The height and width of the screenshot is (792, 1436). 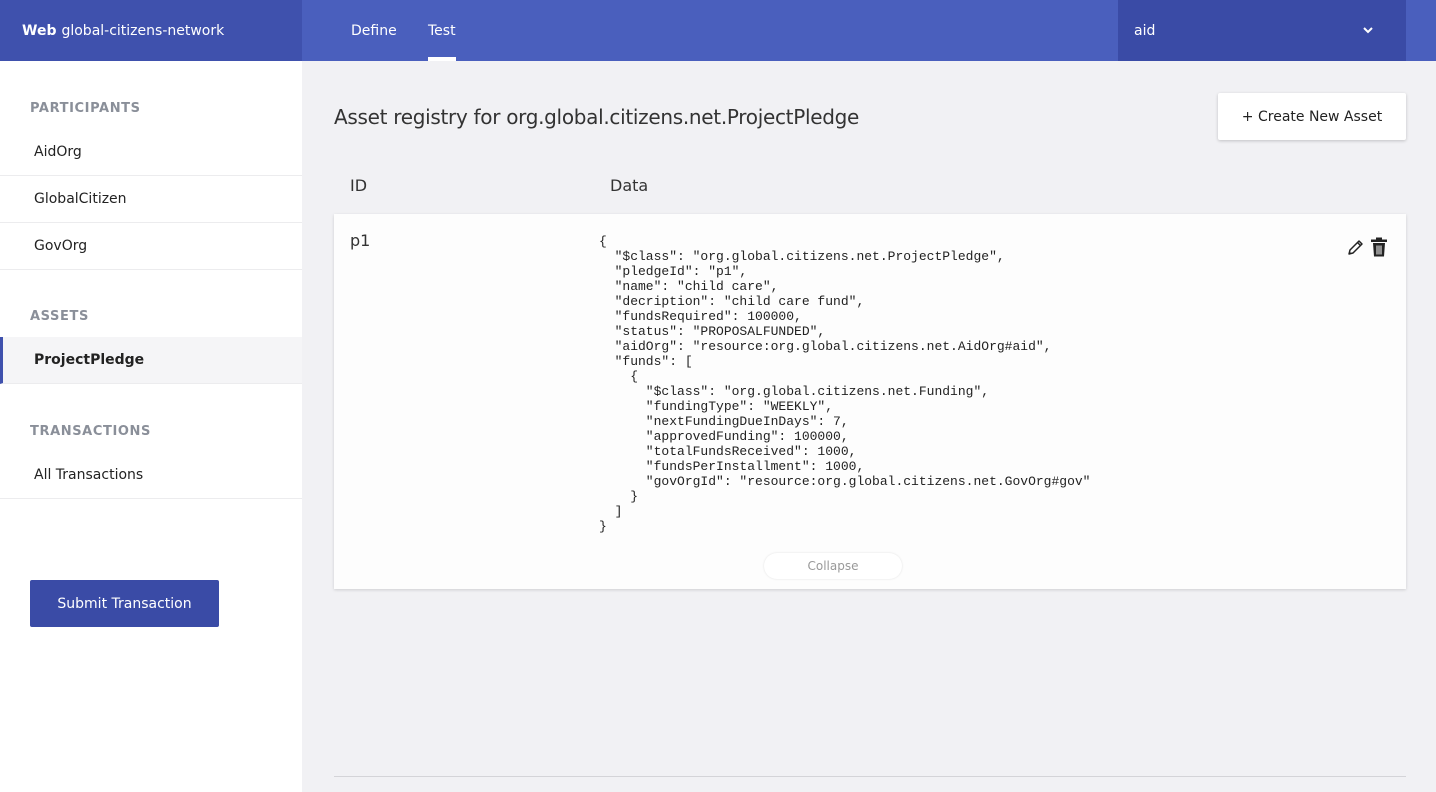 I want to click on identity-selector: aid, so click(x=1262, y=30).